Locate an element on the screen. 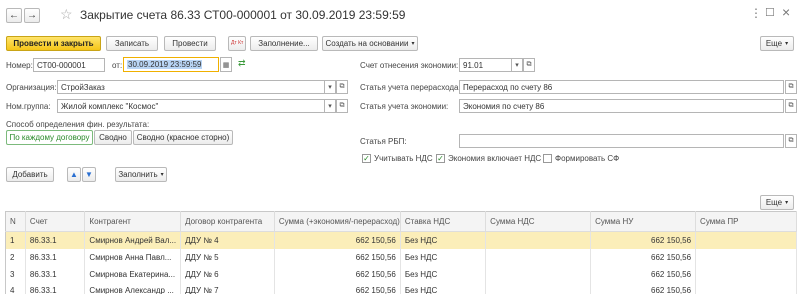  more-options-icon: ⋮ is located at coordinates (756, 13).